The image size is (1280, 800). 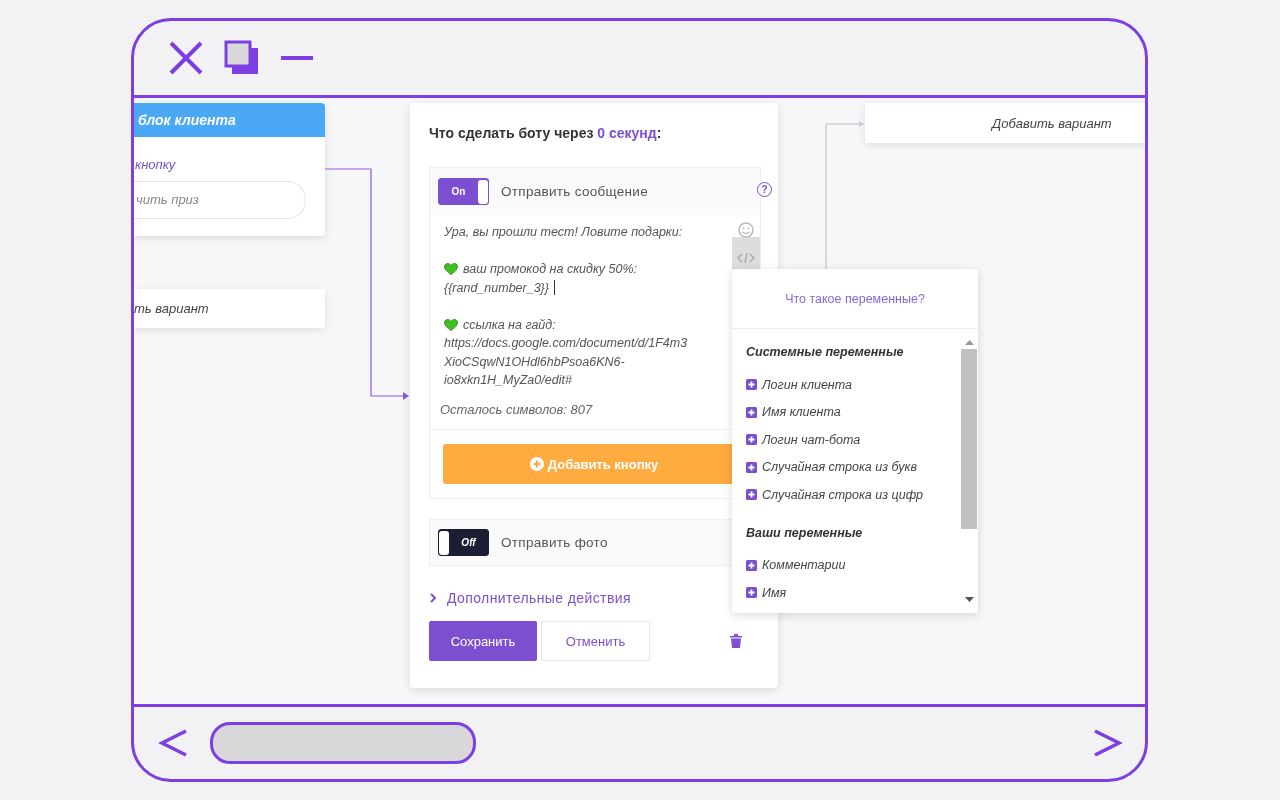 I want to click on variant-card: Добавить вариант, so click(x=1005, y=123).